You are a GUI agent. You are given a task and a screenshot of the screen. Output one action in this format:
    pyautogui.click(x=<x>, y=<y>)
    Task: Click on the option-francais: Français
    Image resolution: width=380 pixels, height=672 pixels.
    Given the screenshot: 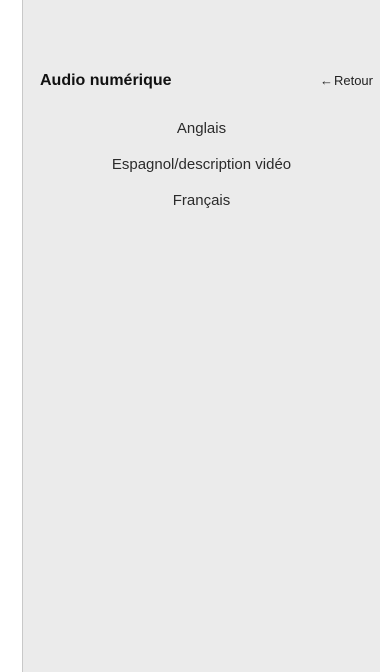 What is the action you would take?
    pyautogui.click(x=201, y=207)
    